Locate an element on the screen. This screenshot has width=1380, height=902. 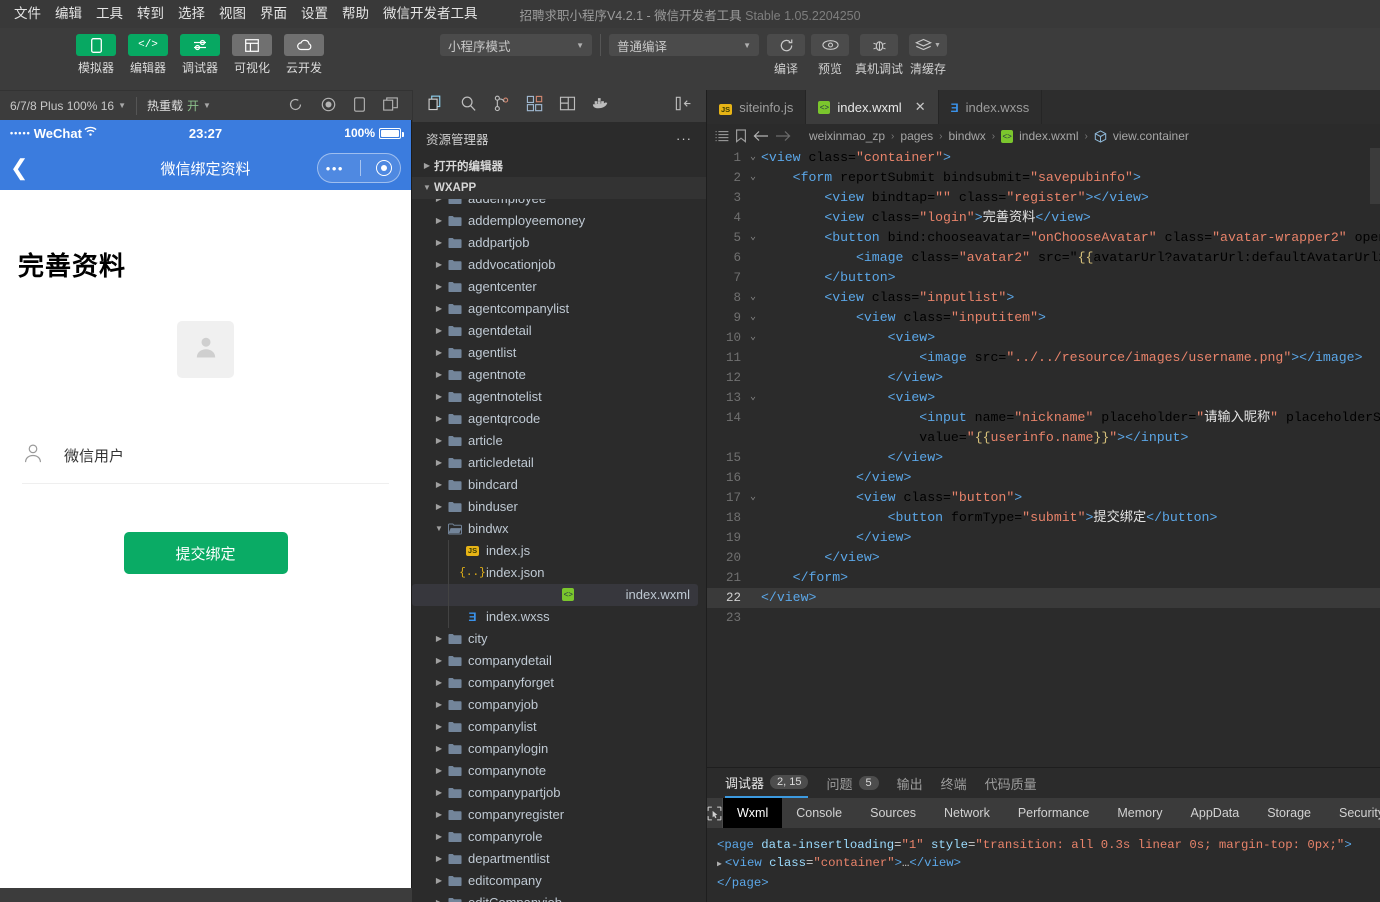
explorer-section-1: ▼ WXAPP is located at coordinates (559, 187).